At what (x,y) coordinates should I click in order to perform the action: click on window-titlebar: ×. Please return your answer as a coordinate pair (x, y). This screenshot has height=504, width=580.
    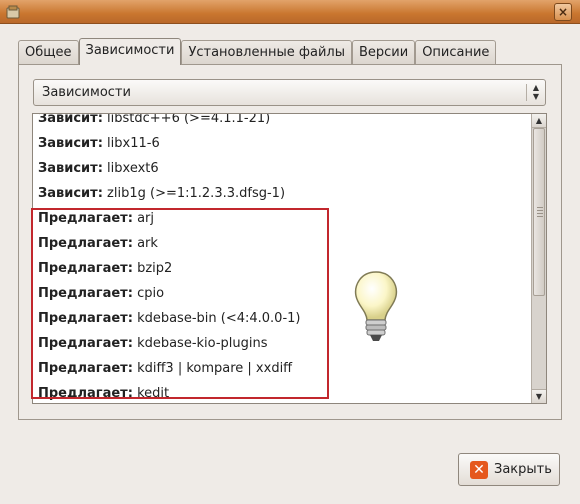
    Looking at the image, I should click on (290, 12).